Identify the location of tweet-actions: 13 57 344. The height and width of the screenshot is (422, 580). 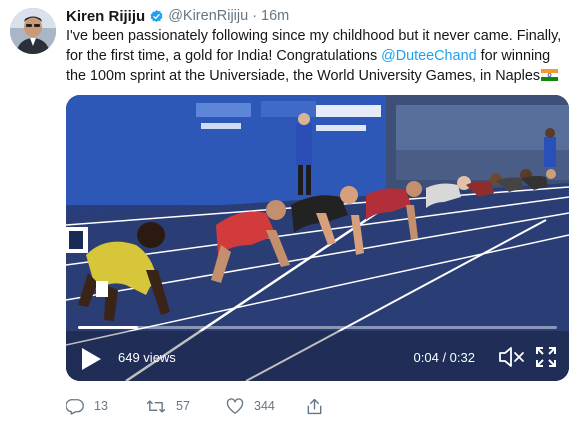
(194, 406).